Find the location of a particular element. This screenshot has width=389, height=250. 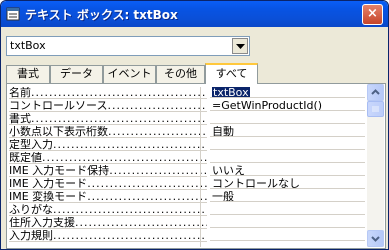

property-name: ふりがな is located at coordinates (108, 210).